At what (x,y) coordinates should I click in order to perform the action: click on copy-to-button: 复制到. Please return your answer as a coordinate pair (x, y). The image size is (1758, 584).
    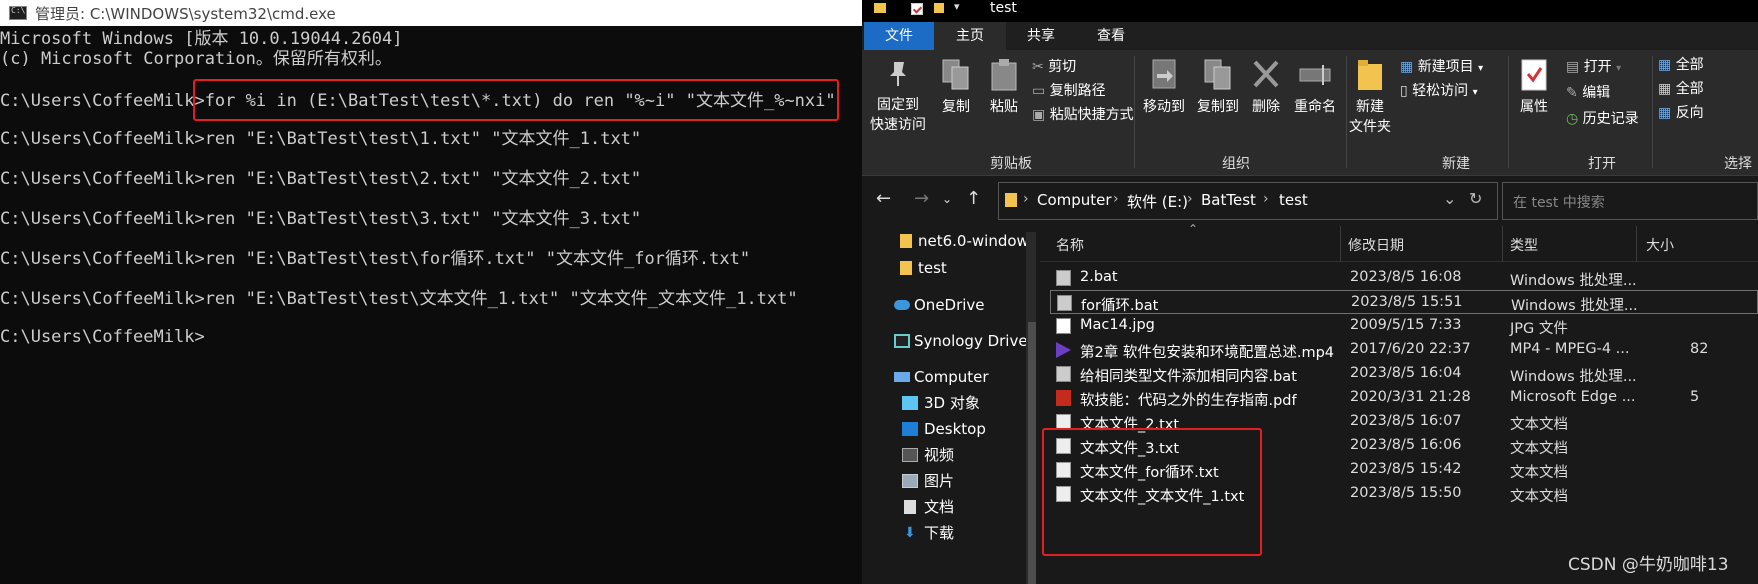
    Looking at the image, I should click on (1218, 87).